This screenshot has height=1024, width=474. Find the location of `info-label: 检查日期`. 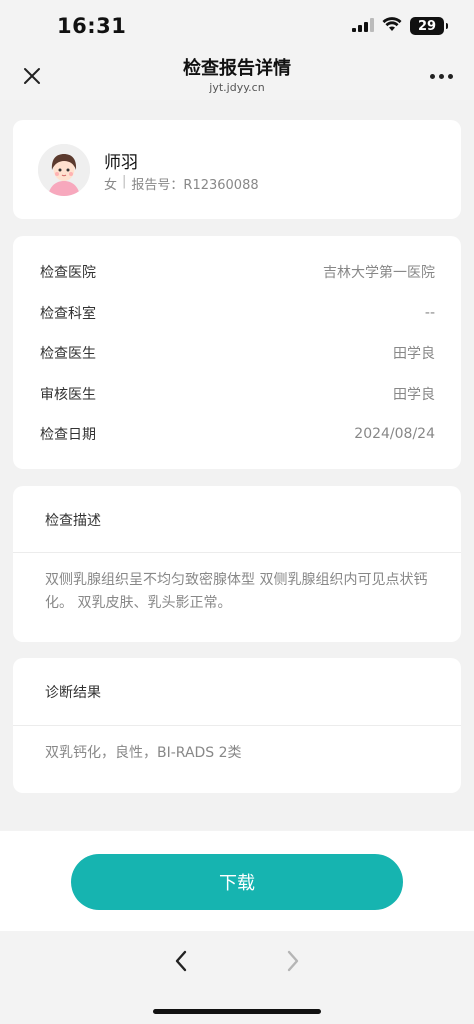

info-label: 检查日期 is located at coordinates (68, 435).